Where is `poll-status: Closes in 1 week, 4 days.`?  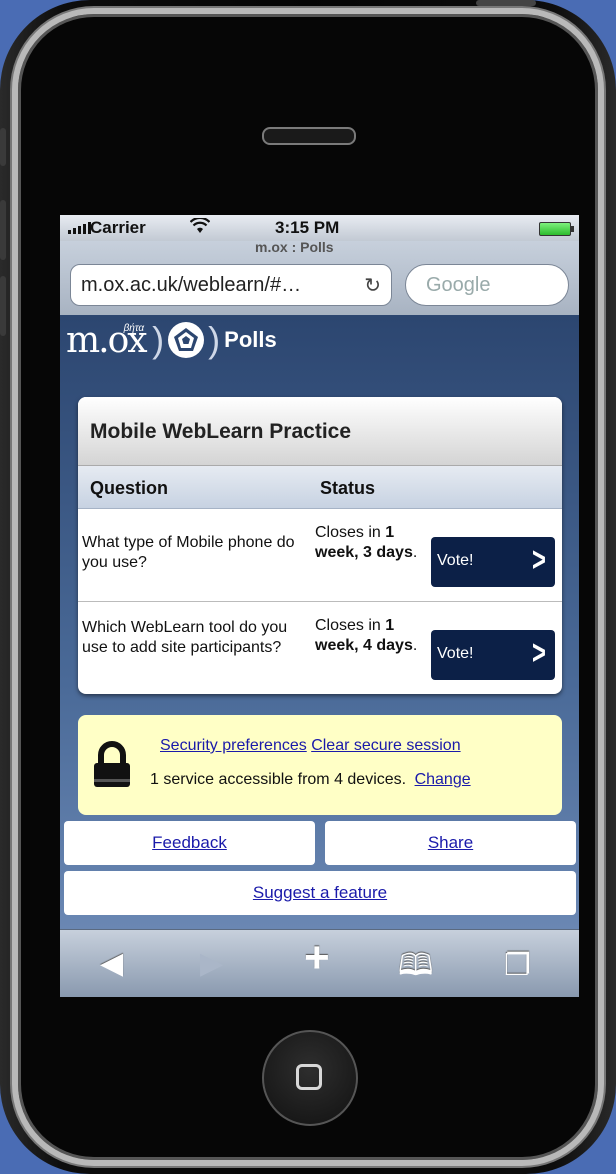 poll-status: Closes in 1 week, 4 days. is located at coordinates (366, 635).